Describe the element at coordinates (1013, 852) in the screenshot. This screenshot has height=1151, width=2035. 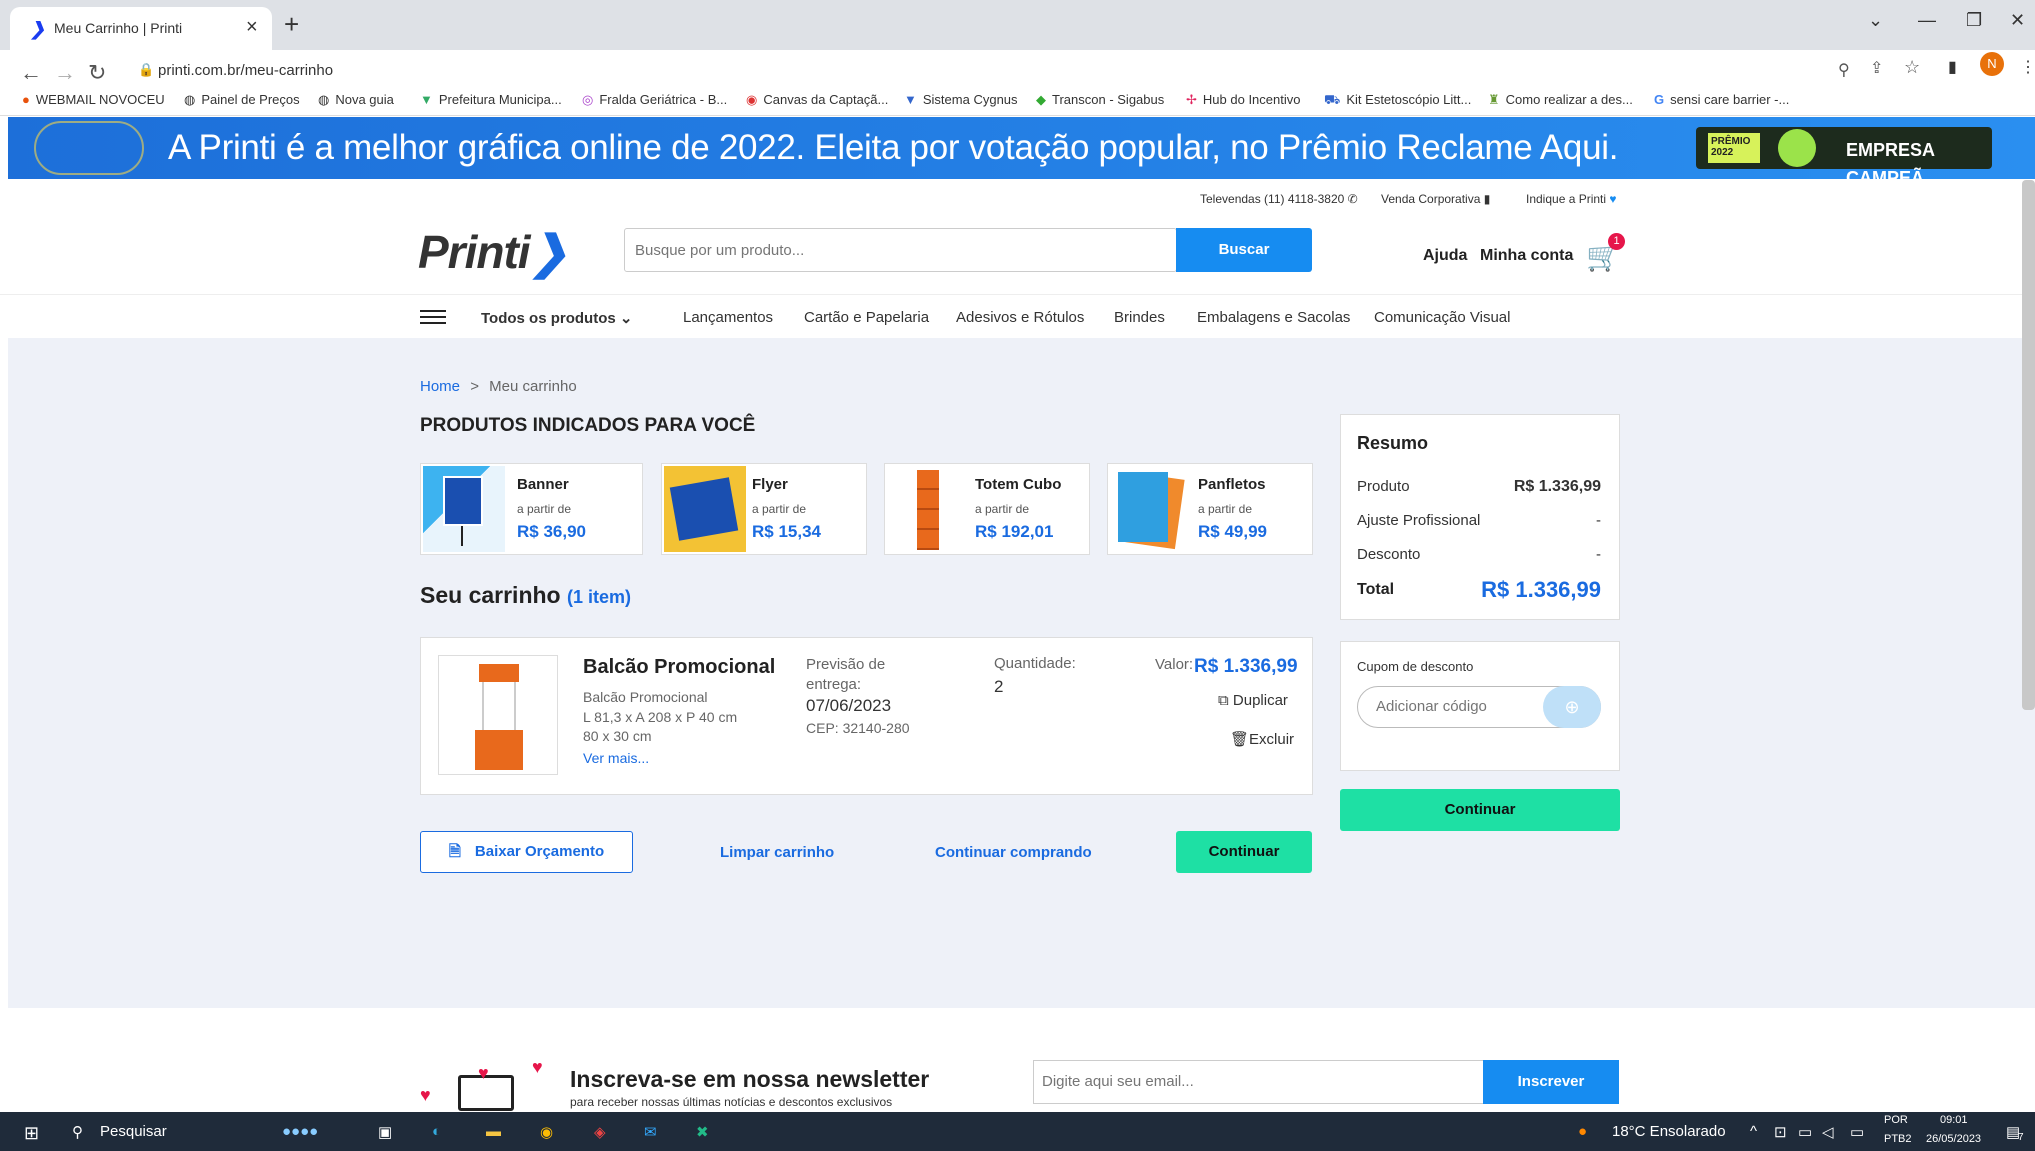
I see `keep-shopping-button: Continuar comprando` at that location.